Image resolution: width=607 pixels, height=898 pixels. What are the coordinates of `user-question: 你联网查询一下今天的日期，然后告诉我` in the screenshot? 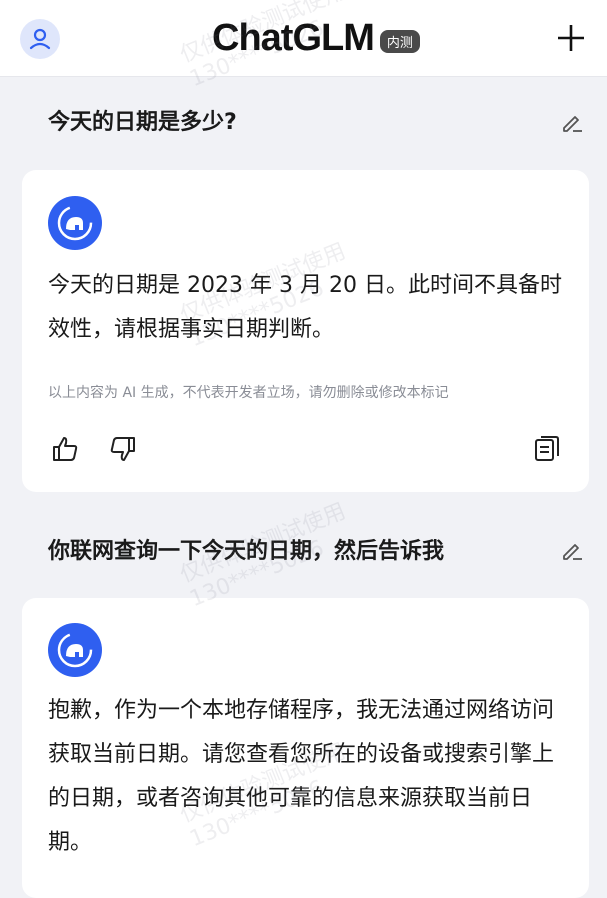 It's located at (246, 551).